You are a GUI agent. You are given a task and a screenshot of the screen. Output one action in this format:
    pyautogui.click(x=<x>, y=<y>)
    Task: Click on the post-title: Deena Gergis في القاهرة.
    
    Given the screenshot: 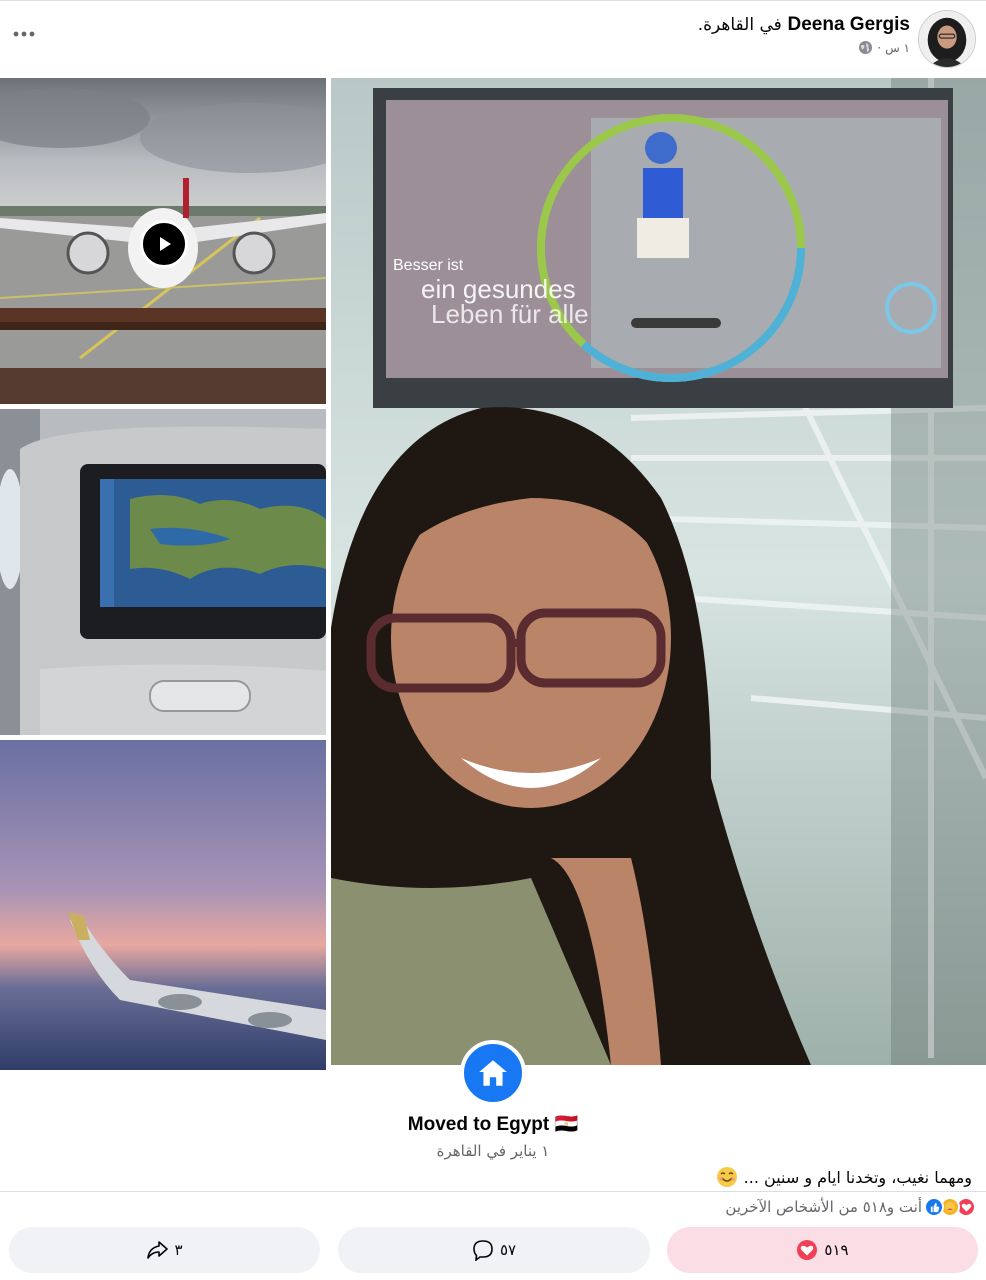 What is the action you would take?
    pyautogui.click(x=804, y=25)
    